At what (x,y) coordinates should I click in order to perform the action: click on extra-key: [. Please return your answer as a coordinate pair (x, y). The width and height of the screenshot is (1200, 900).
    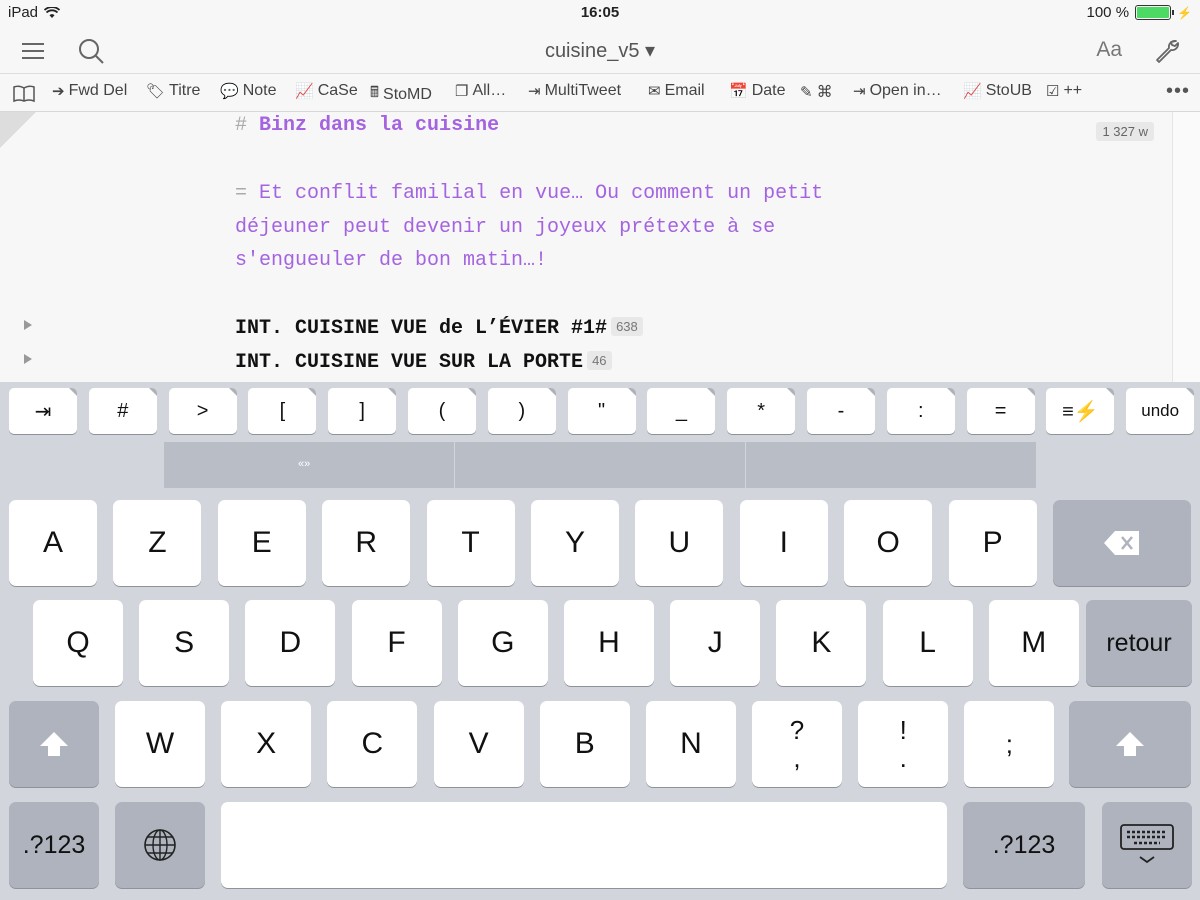
    Looking at the image, I should click on (282, 411).